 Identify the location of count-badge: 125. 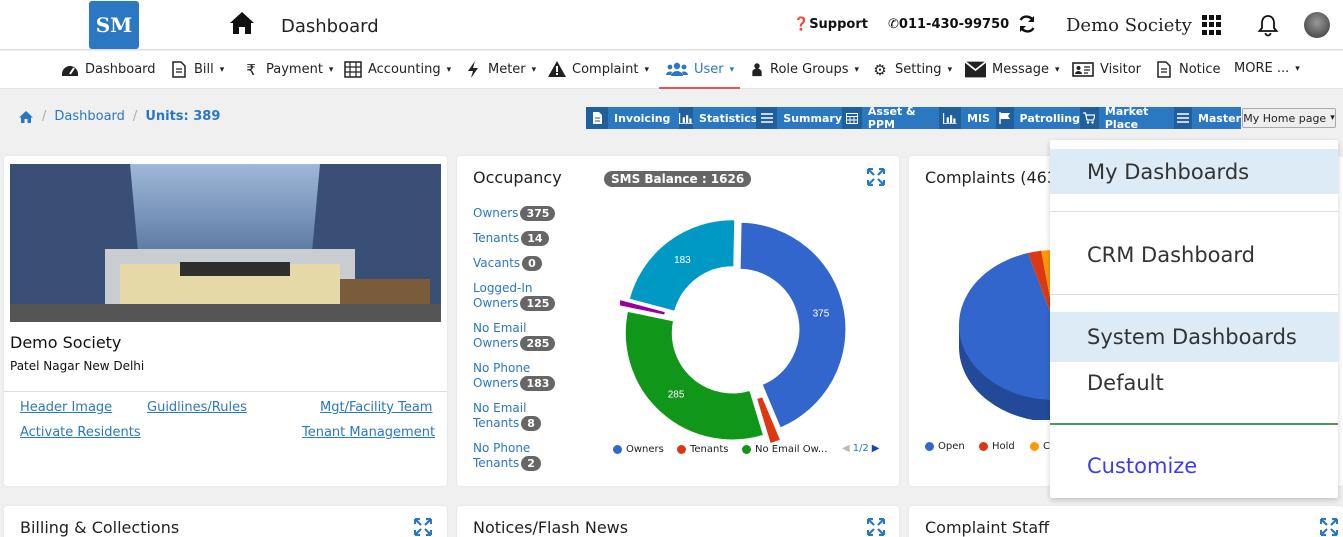
(538, 303).